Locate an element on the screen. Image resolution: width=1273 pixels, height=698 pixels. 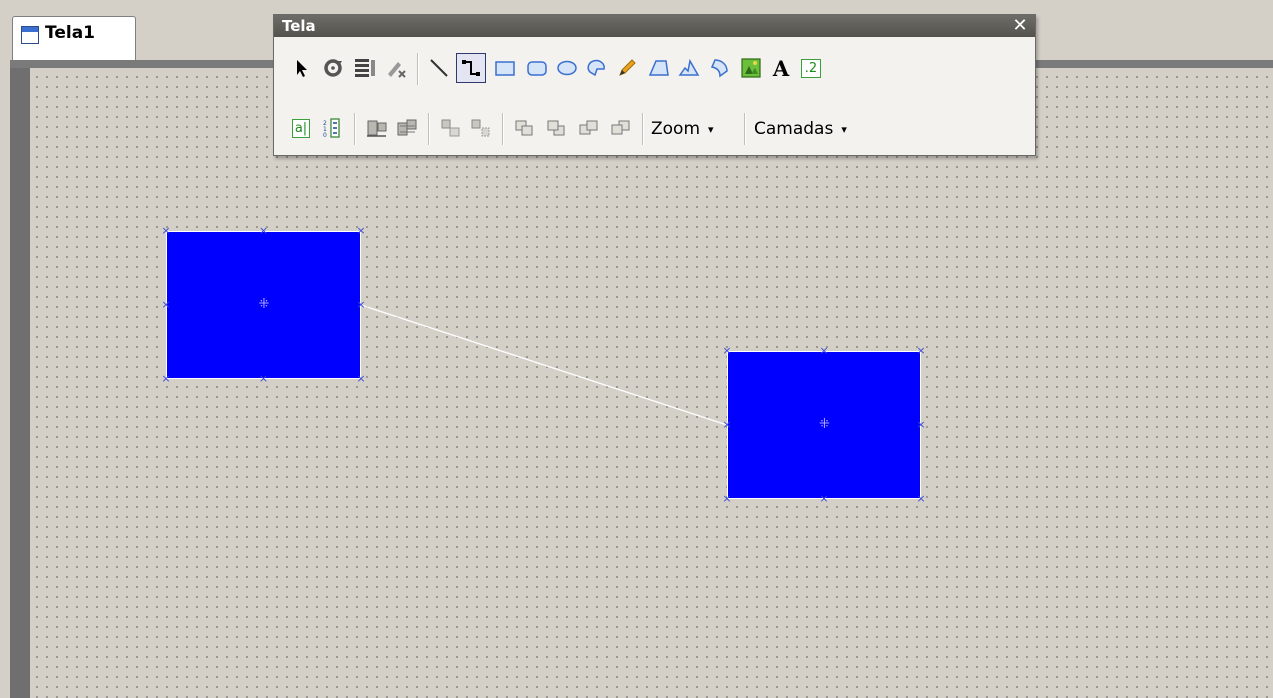
svg-text: 0 is located at coordinates (325, 135).